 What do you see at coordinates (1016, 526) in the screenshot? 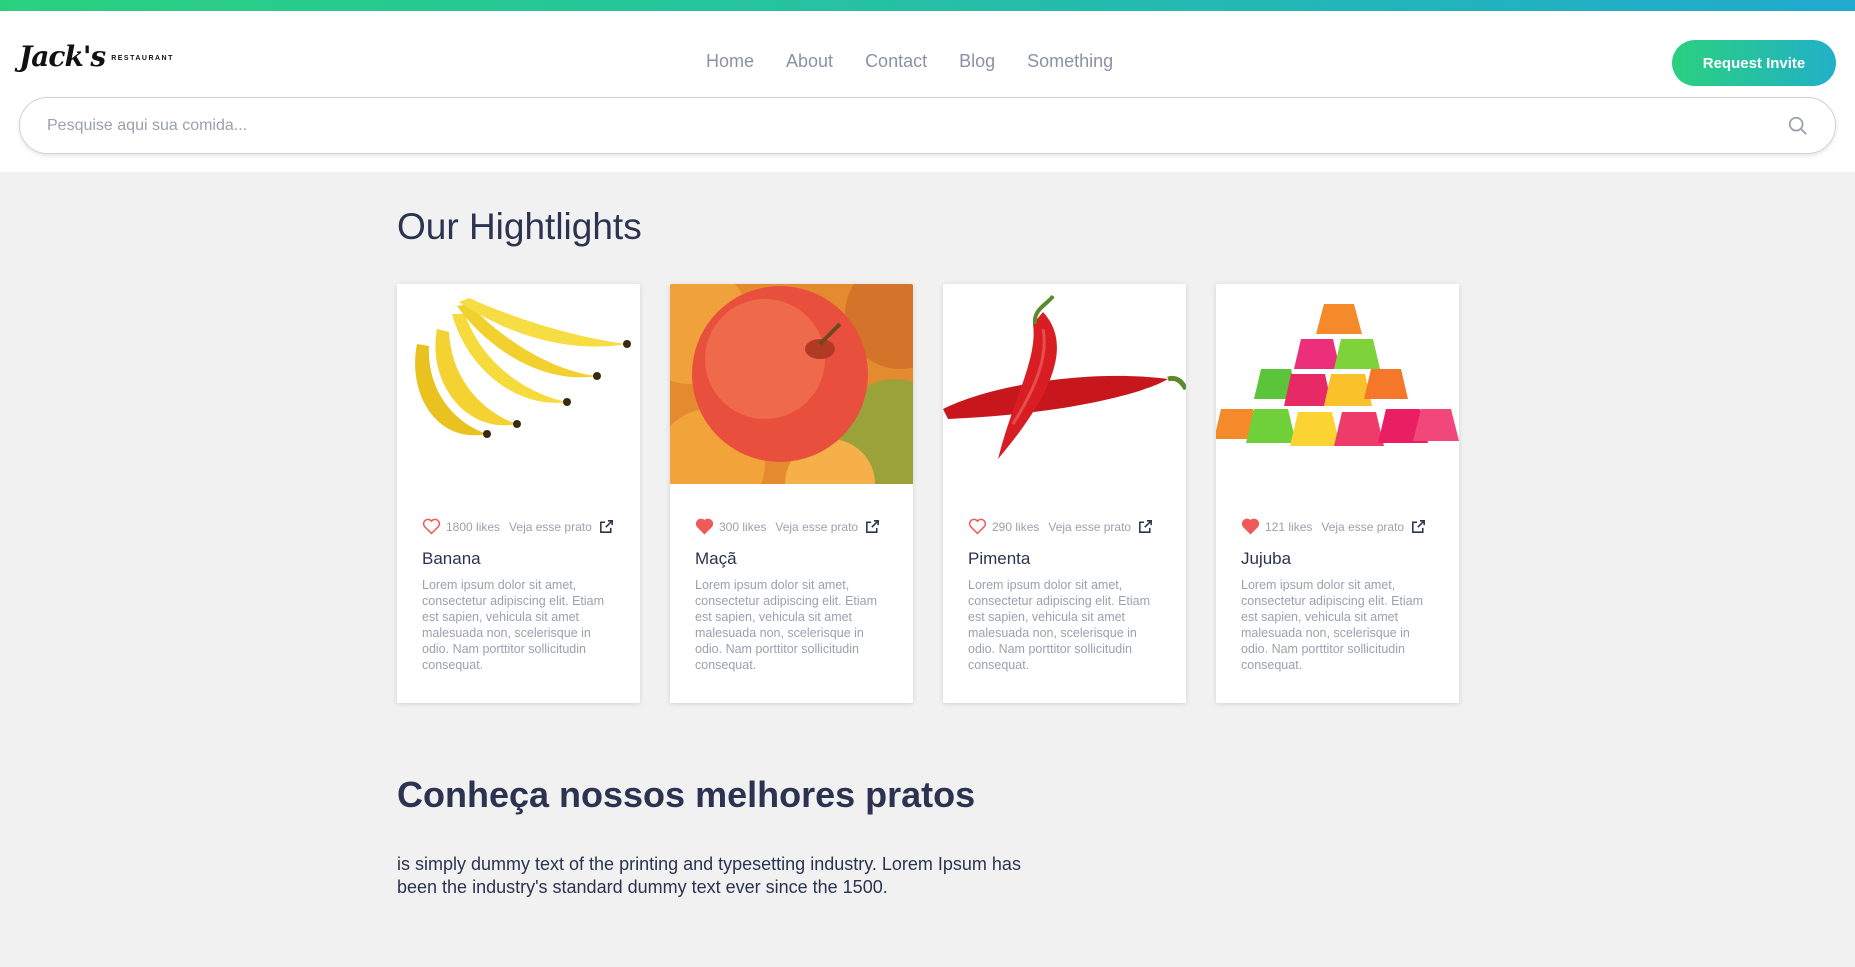
I see `likes-count: 290 likes` at bounding box center [1016, 526].